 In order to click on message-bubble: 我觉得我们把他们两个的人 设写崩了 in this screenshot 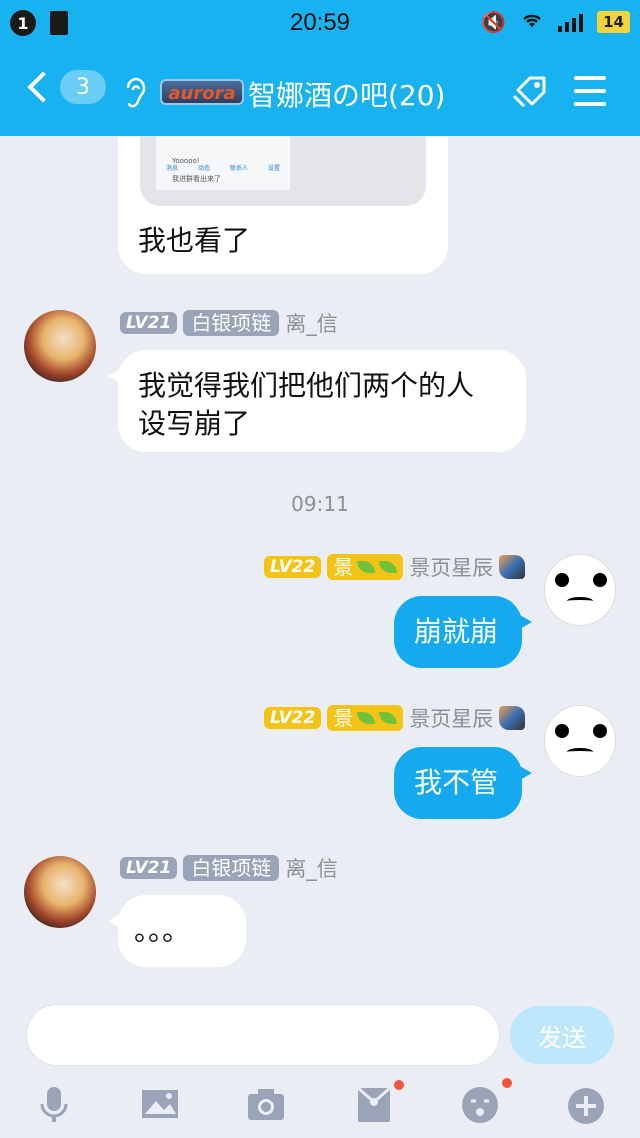, I will do `click(317, 401)`.